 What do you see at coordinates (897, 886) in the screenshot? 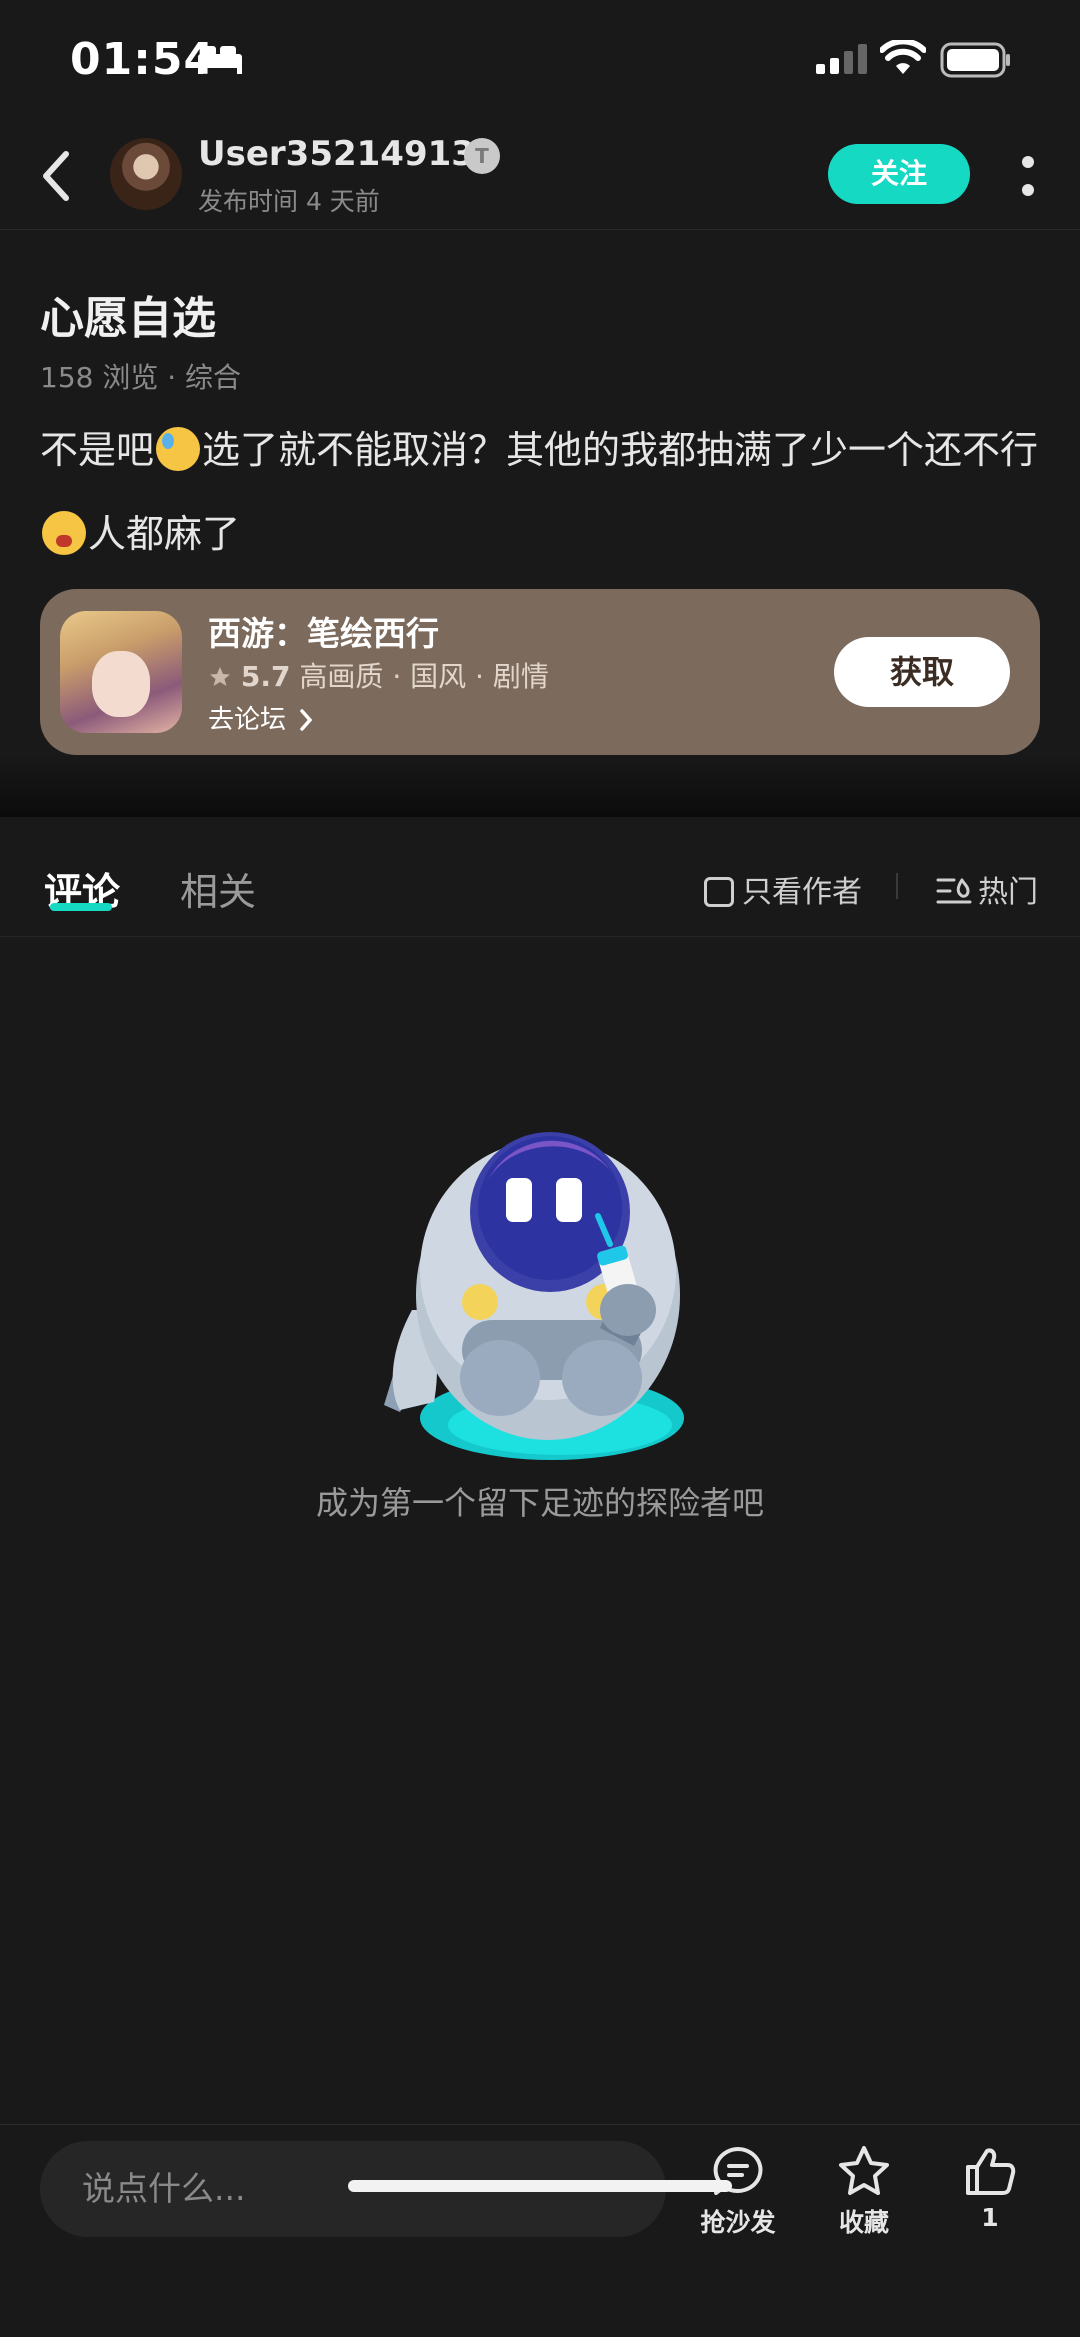
I see `tab-divider` at bounding box center [897, 886].